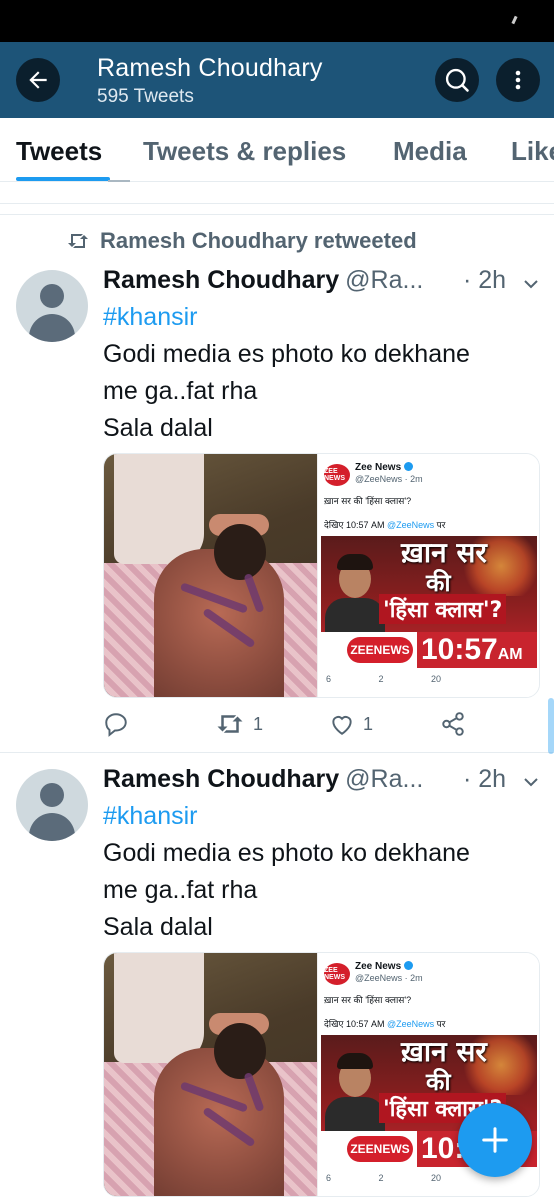 This screenshot has height=1200, width=554. I want to click on profile-header: Ramesh Choudhary 595 Tweets, so click(277, 80).